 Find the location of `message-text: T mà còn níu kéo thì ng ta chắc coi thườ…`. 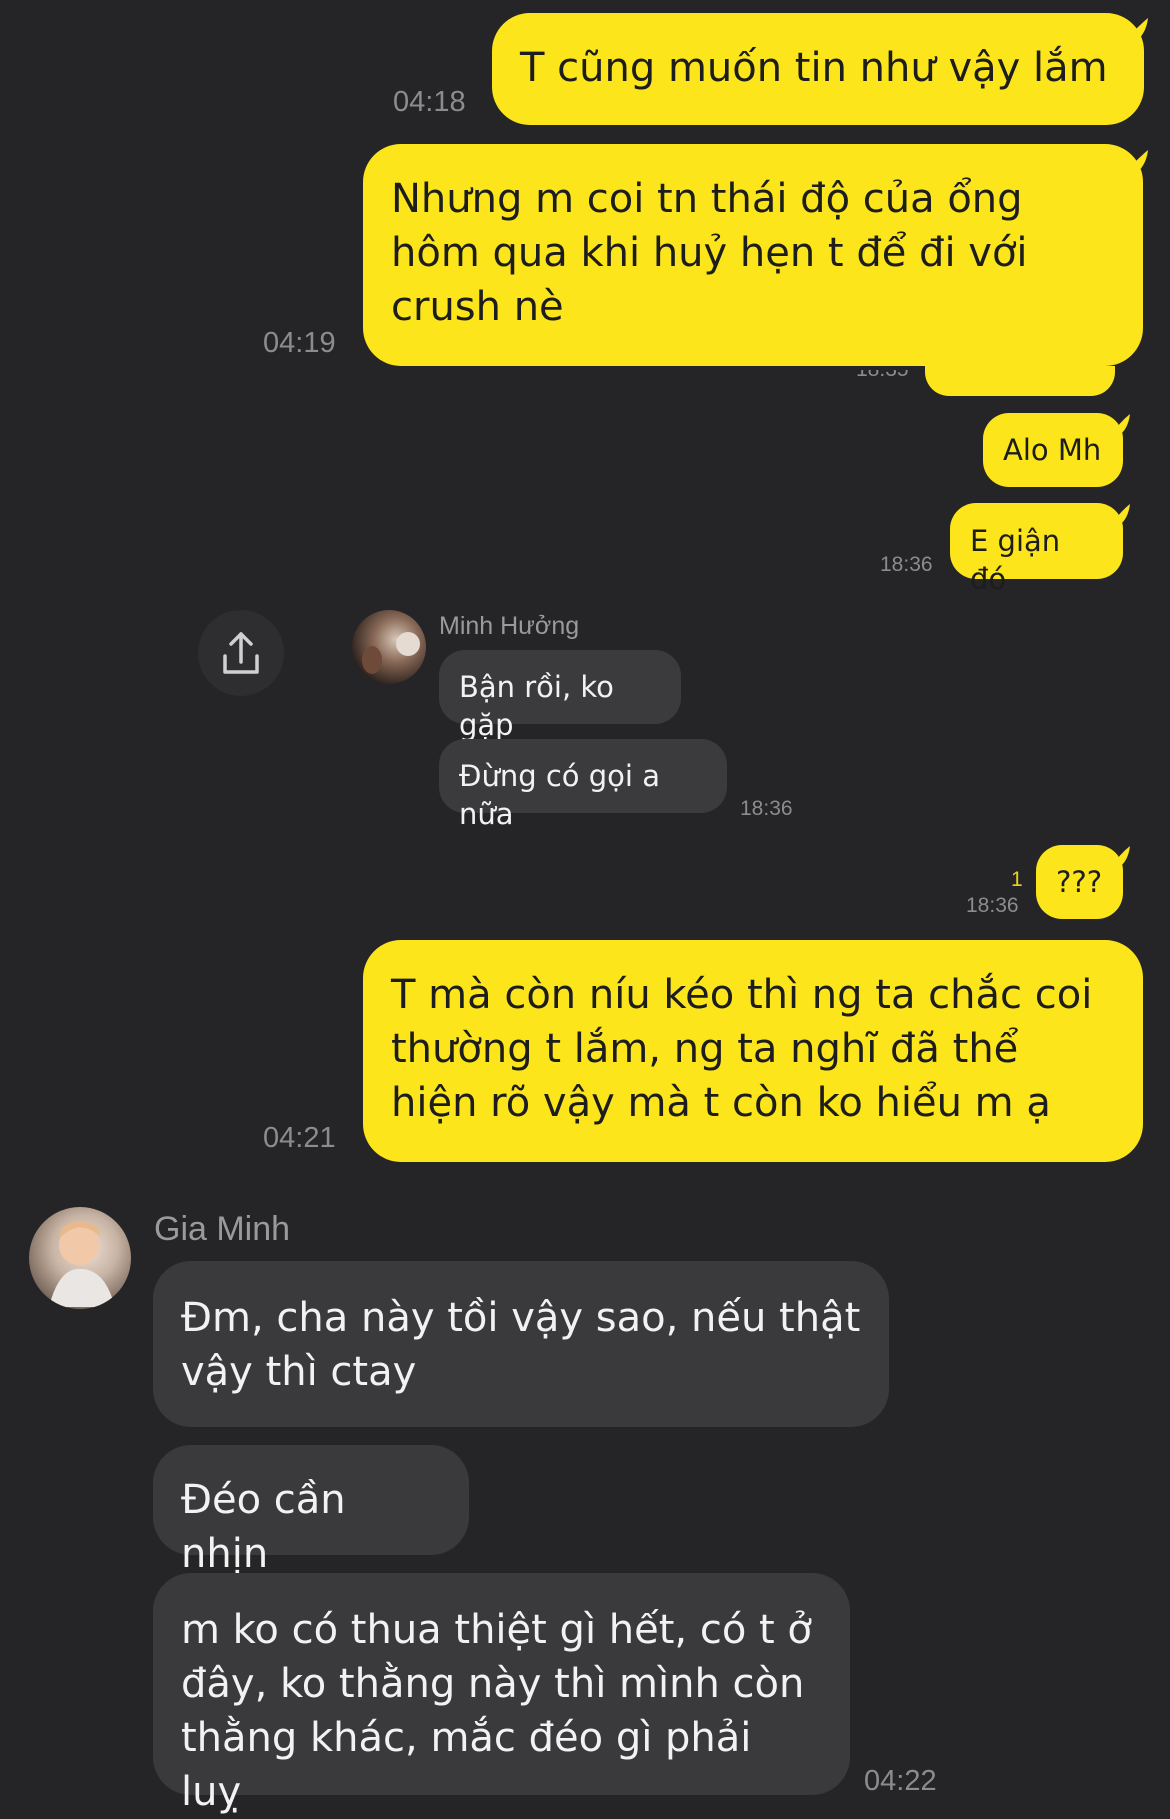

message-text: T mà còn níu kéo thì ng ta chắc coi thườ… is located at coordinates (742, 1049).